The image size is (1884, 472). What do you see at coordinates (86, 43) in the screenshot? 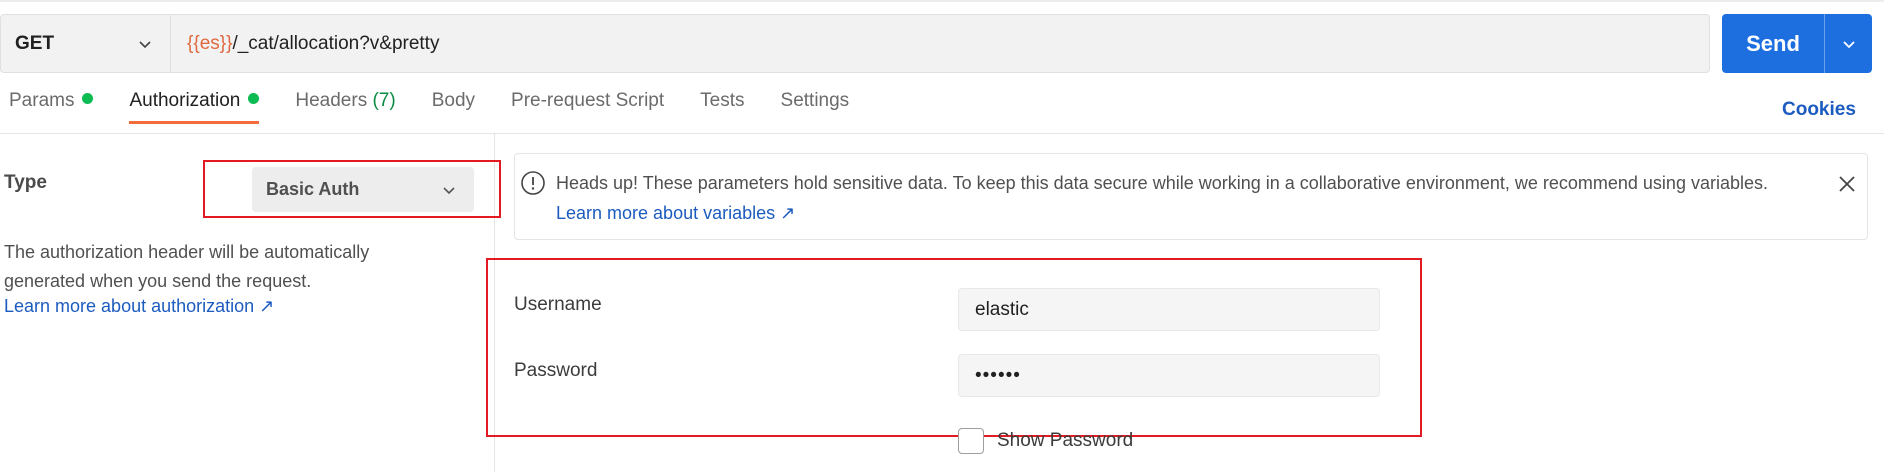
I see `method-selector: GET` at bounding box center [86, 43].